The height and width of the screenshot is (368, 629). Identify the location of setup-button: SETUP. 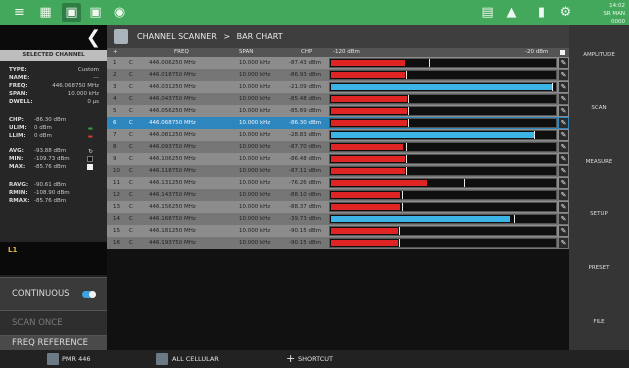
(599, 214).